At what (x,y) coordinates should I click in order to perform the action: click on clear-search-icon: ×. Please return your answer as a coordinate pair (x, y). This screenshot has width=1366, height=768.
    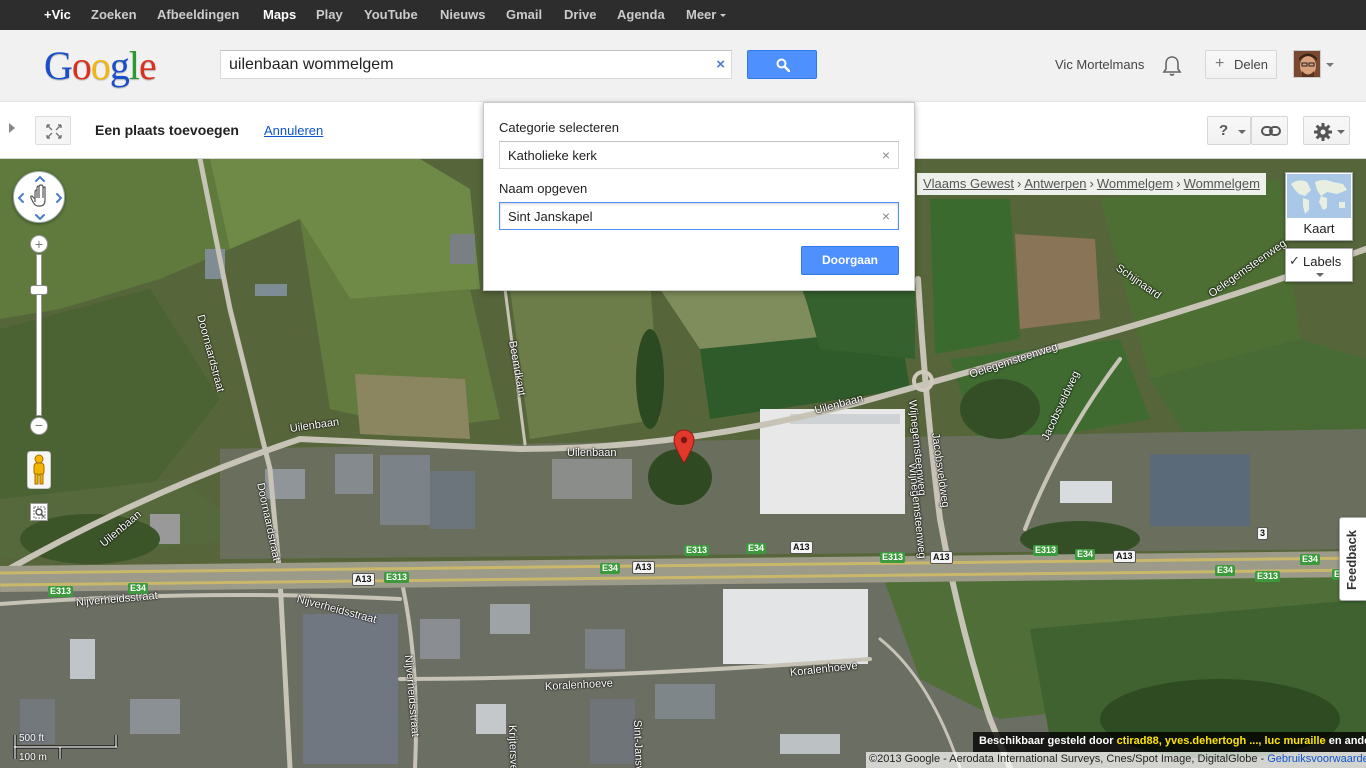
    Looking at the image, I should click on (720, 64).